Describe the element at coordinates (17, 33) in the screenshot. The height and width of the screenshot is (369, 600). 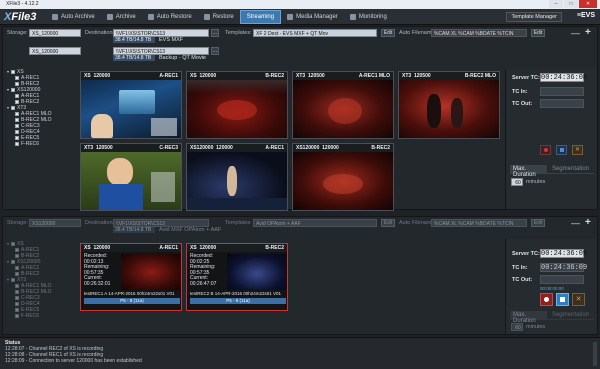
I see `storage-label: Storage:` at that location.